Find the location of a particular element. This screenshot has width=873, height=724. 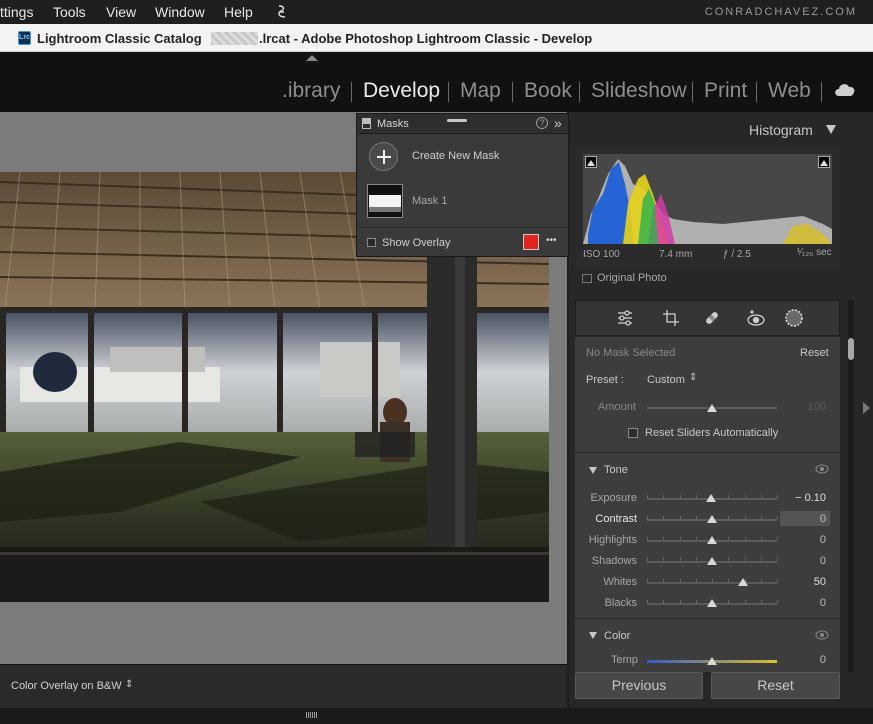

module-library: .ibrary is located at coordinates (311, 91).